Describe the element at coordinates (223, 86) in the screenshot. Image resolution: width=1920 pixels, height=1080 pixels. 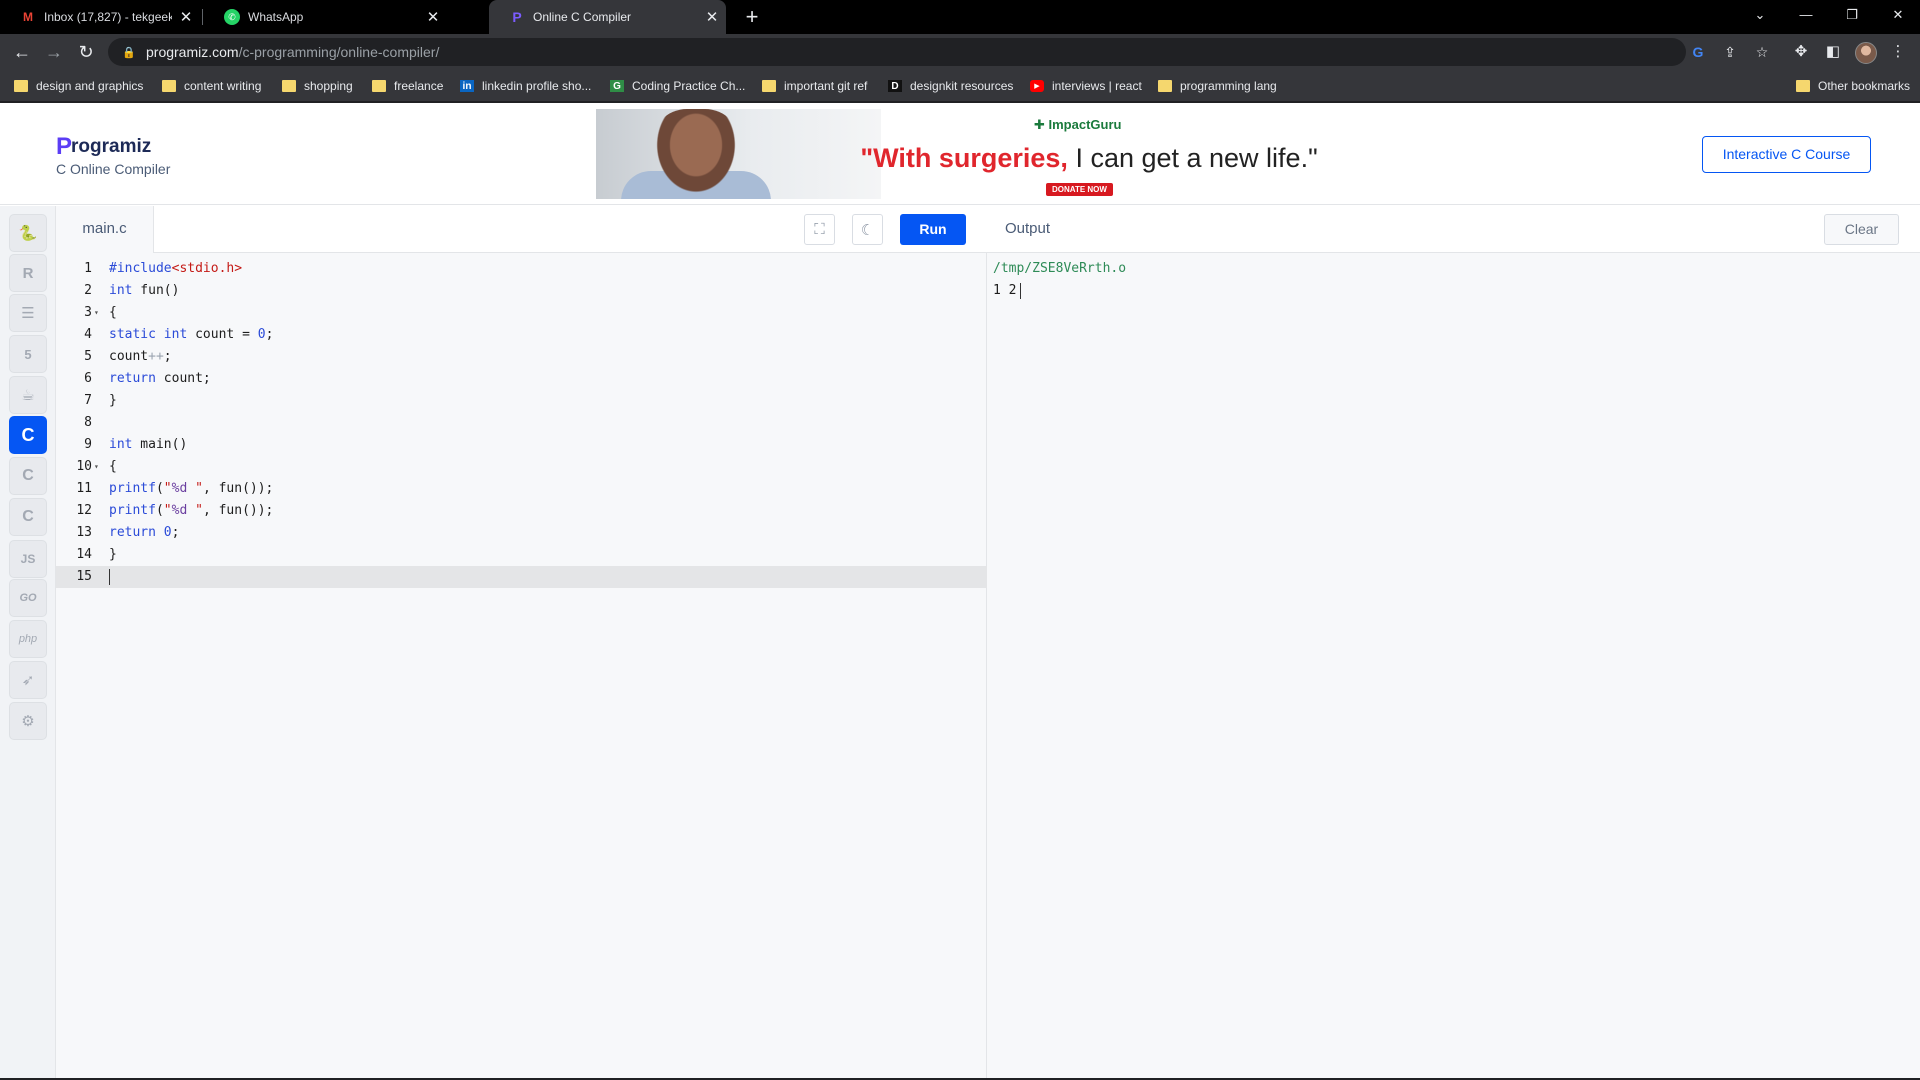
I see `bookmark-label: content writing` at that location.